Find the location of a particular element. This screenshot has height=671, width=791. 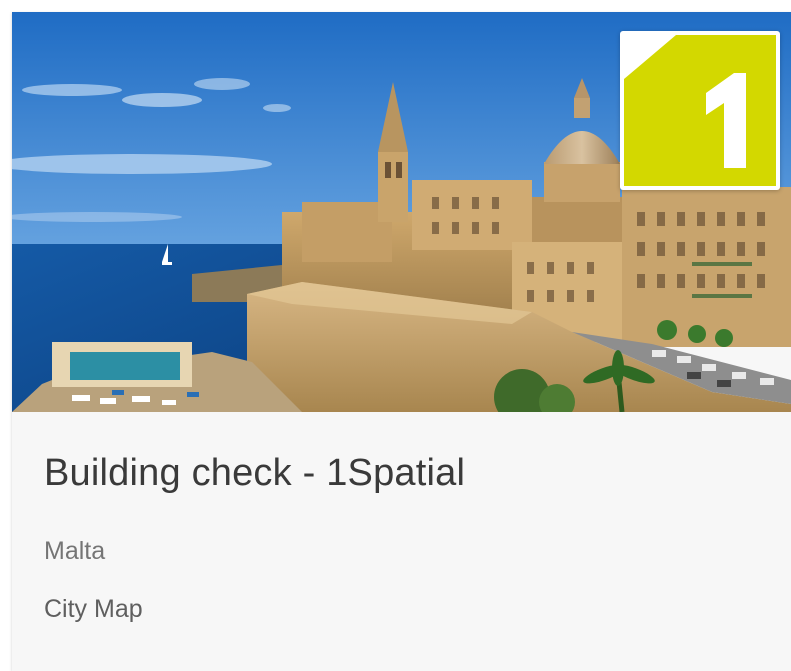

logo-1-icon is located at coordinates (700, 110).